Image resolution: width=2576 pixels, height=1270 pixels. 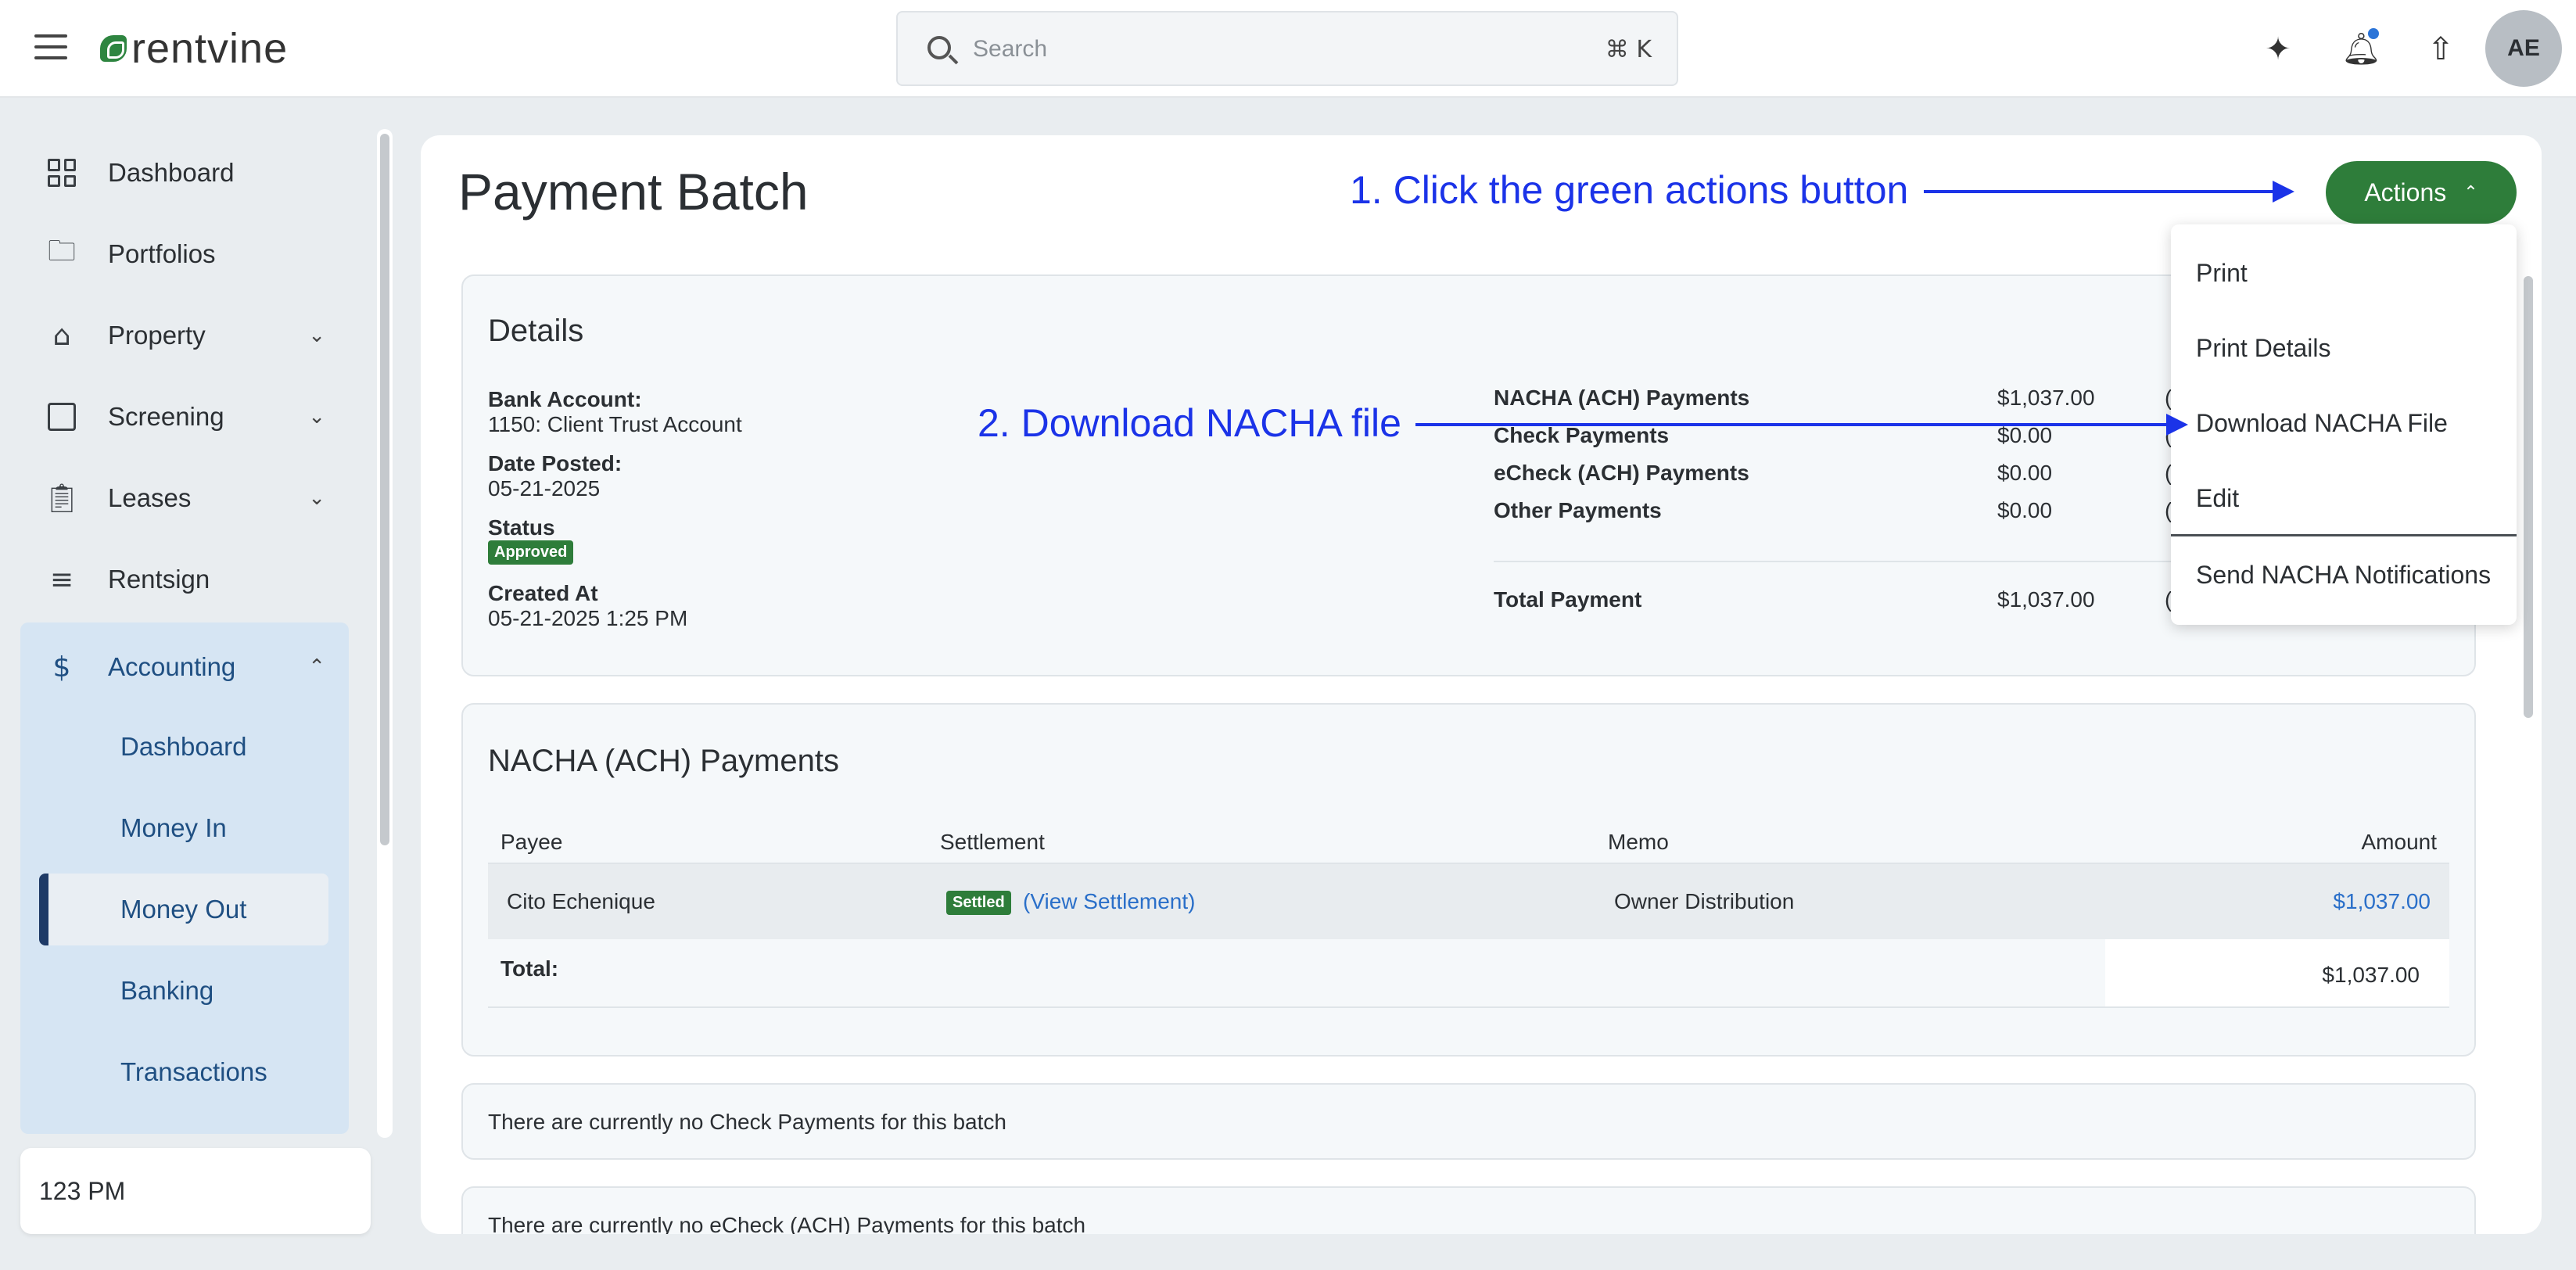 I want to click on summary-other-value: $0.00, so click(x=2025, y=510).